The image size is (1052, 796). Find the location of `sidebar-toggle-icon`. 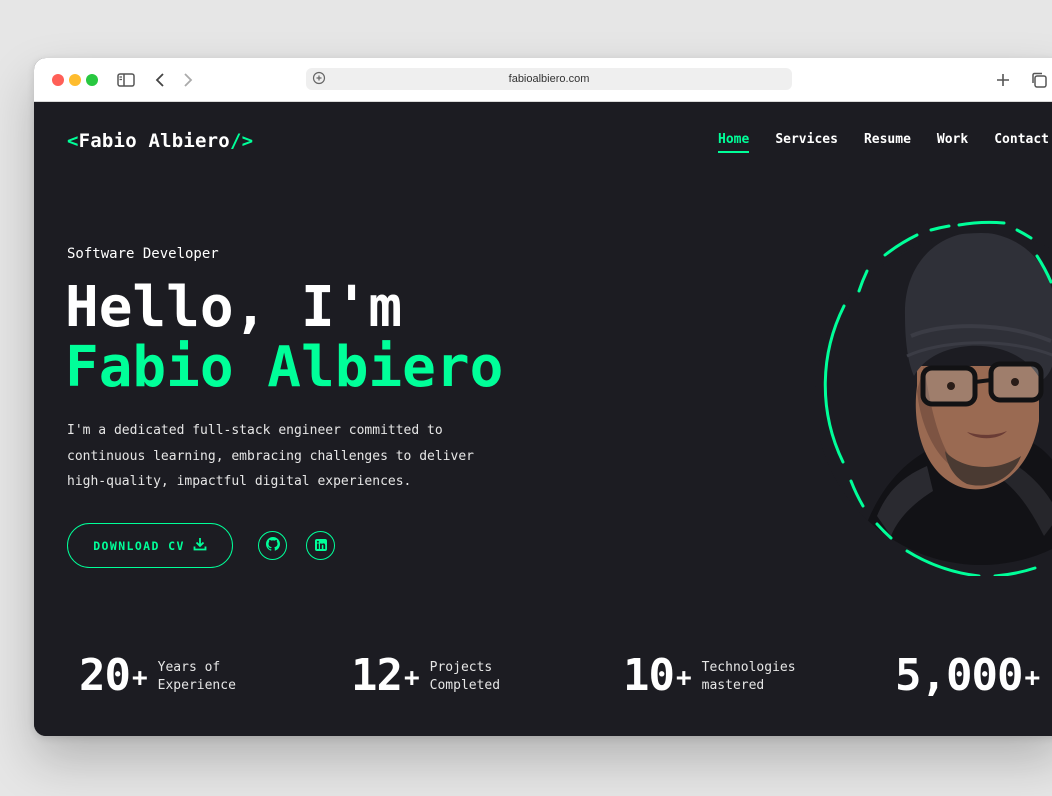

sidebar-toggle-icon is located at coordinates (126, 80).